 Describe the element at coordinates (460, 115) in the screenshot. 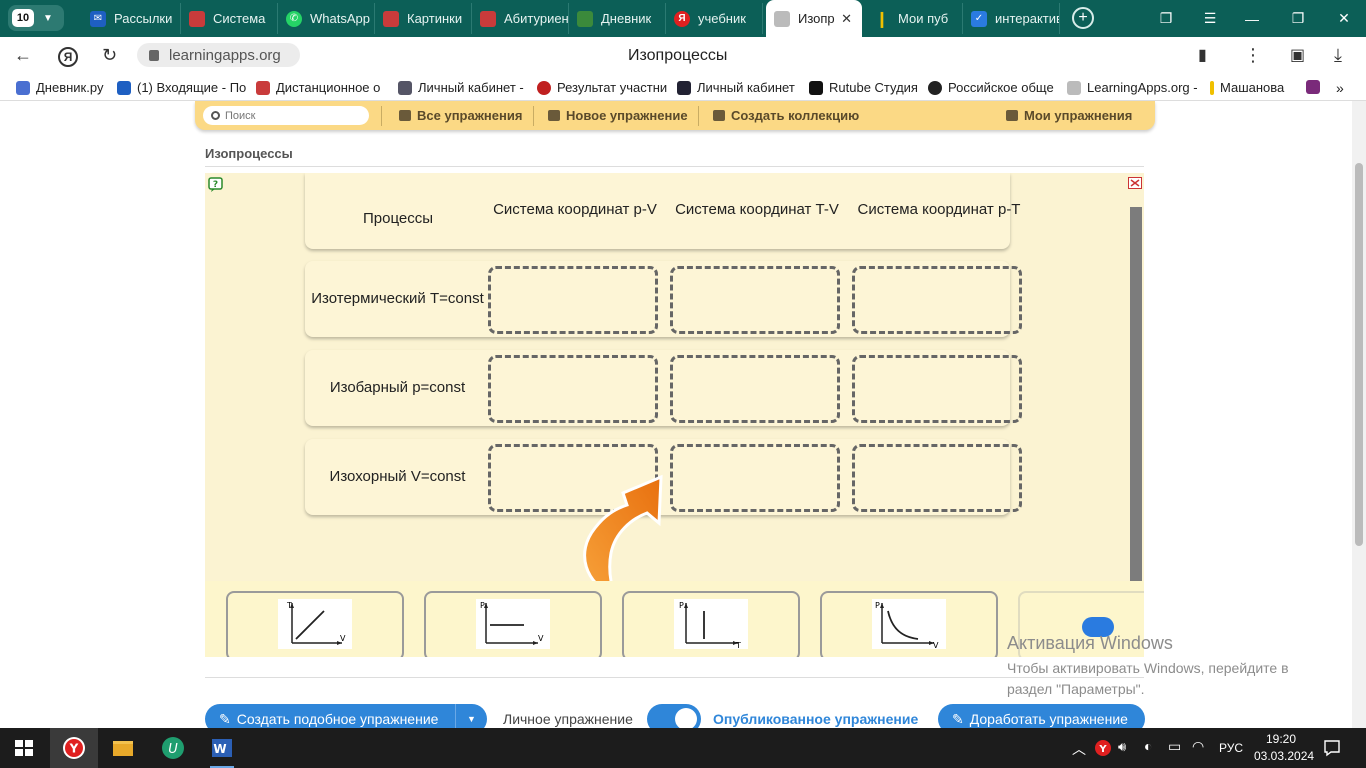

I see `all-exercises-link: Все упражнения` at that location.